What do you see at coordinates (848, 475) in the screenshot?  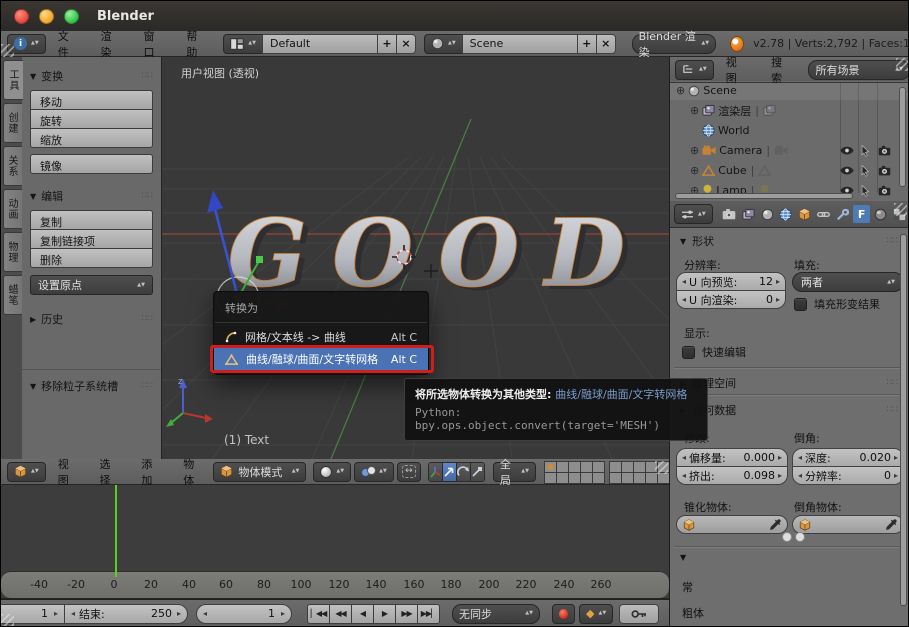 I see `bevel-resolution-stepper: ◂ 分辨率: 0 ▸` at bounding box center [848, 475].